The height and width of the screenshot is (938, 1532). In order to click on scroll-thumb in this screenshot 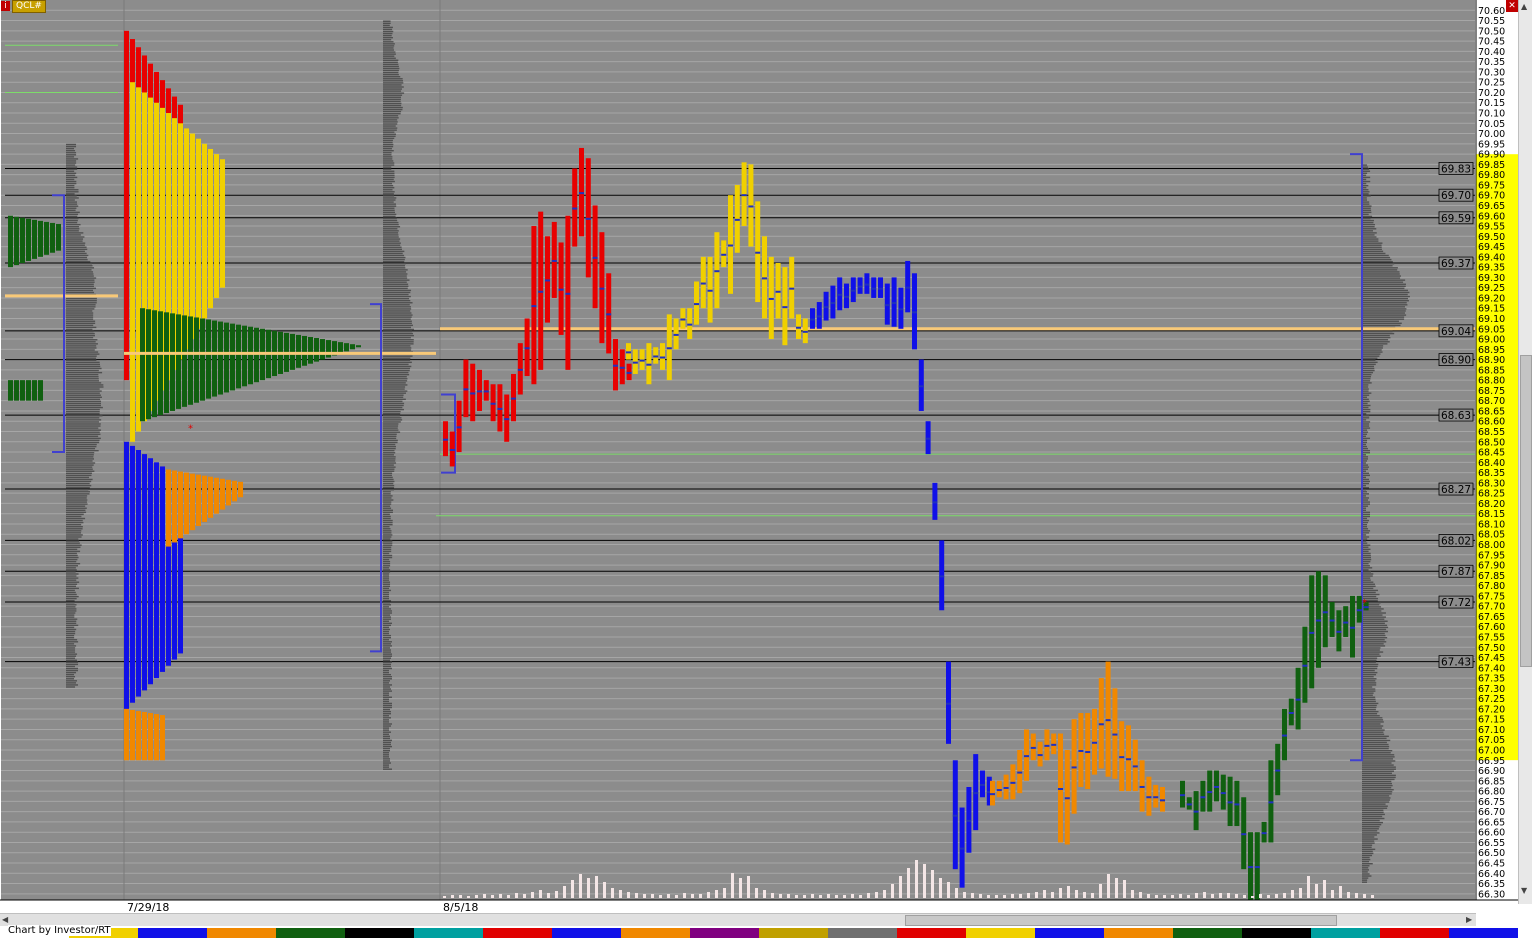, I will do `click(1526, 511)`.